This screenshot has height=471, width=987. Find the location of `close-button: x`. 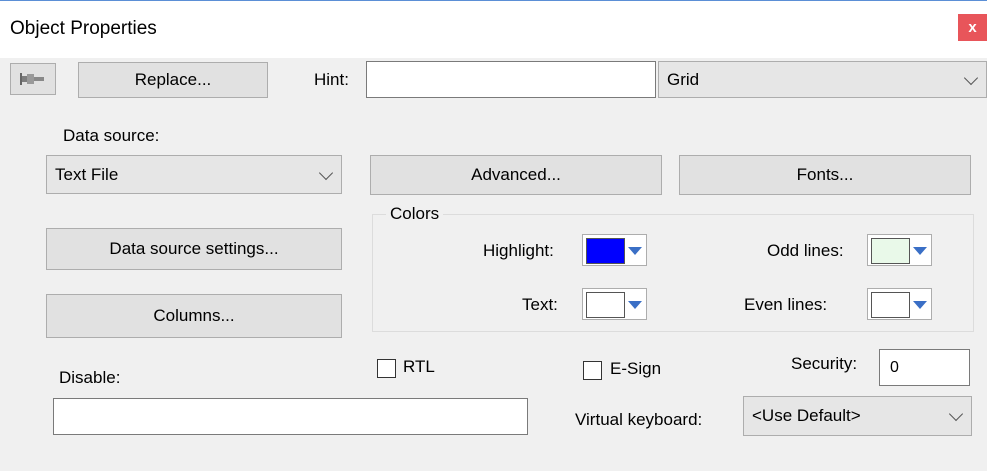

close-button: x is located at coordinates (972, 27).